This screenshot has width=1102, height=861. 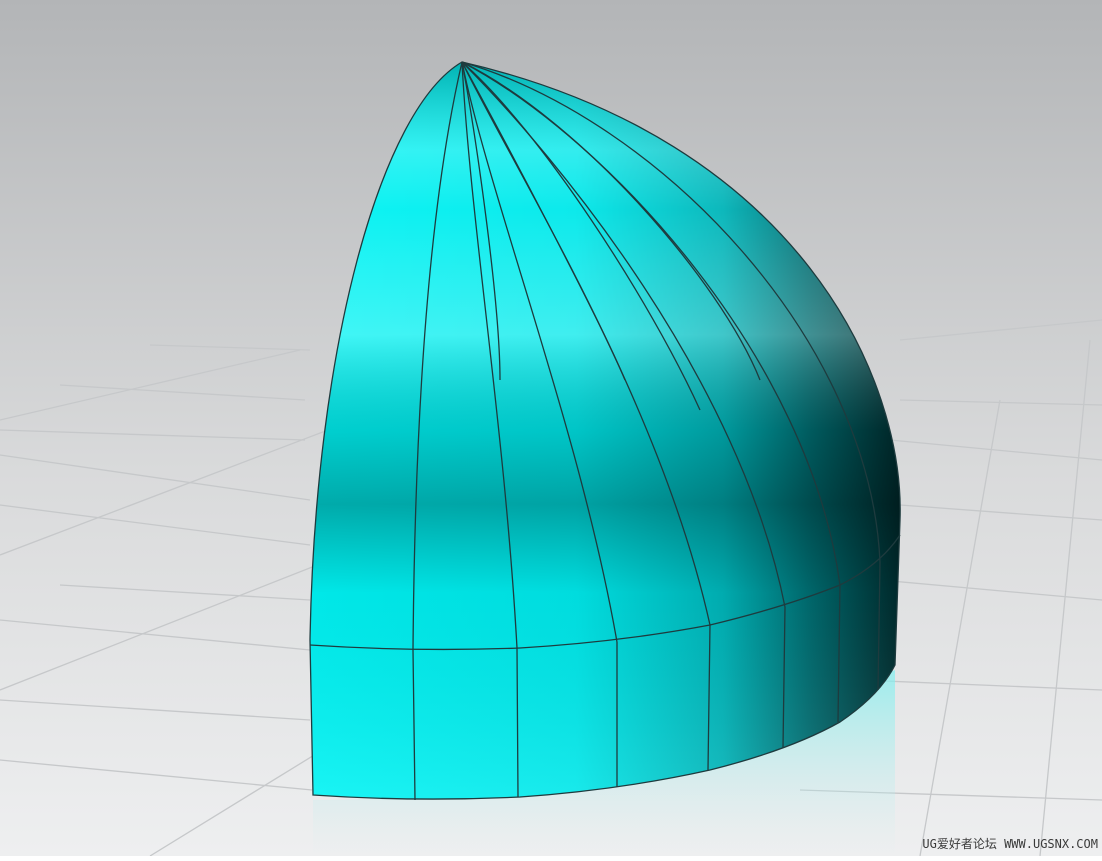 What do you see at coordinates (1010, 844) in the screenshot?
I see `watermark-text: UG爱好者论坛 WWW.UGSNX.COM` at bounding box center [1010, 844].